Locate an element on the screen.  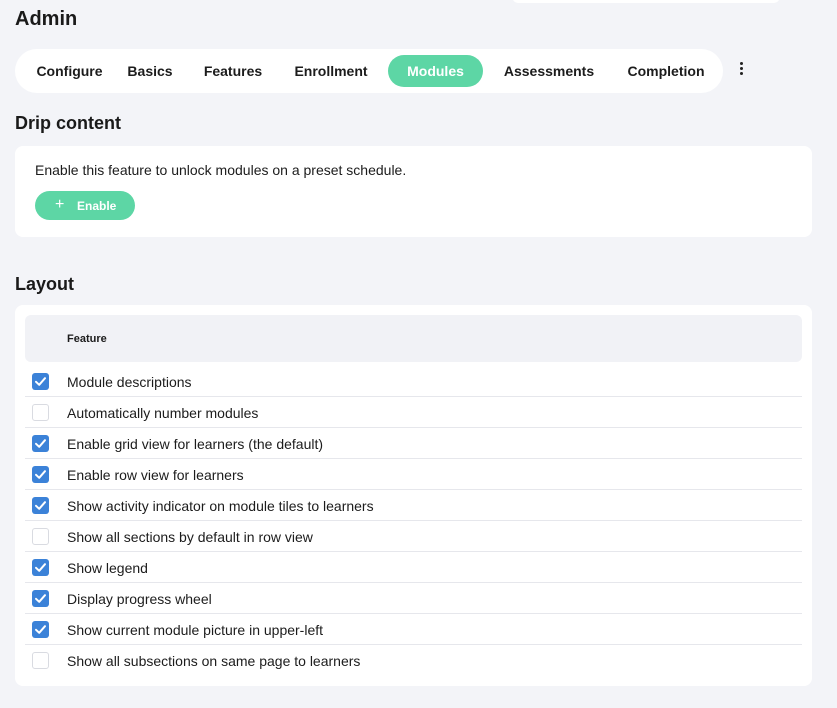
table-row: Display progress wheel is located at coordinates (413, 598).